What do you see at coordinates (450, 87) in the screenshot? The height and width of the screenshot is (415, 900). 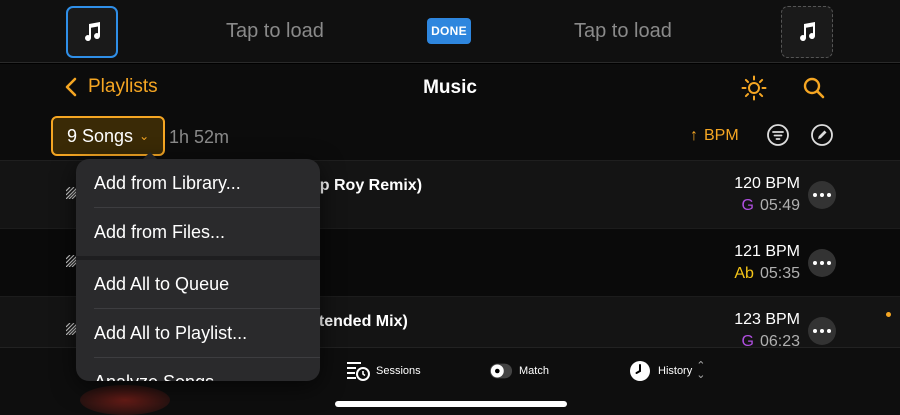 I see `nav-bar: Playlists Music` at bounding box center [450, 87].